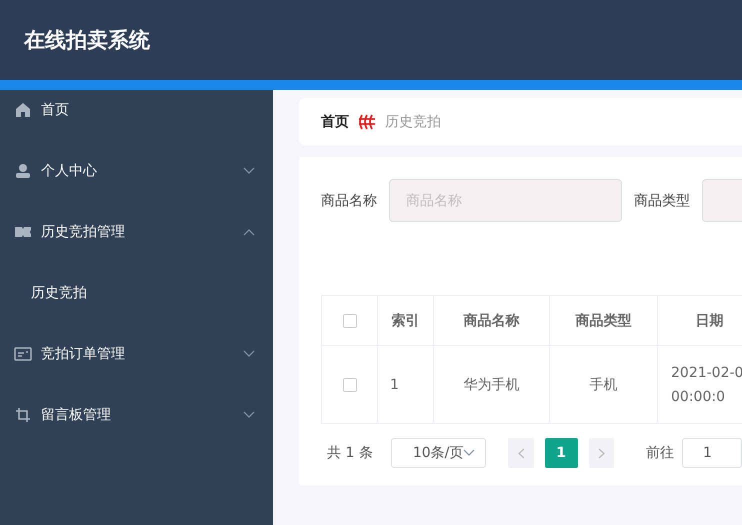 The height and width of the screenshot is (525, 742). What do you see at coordinates (722, 200) in the screenshot?
I see `filter-field` at bounding box center [722, 200].